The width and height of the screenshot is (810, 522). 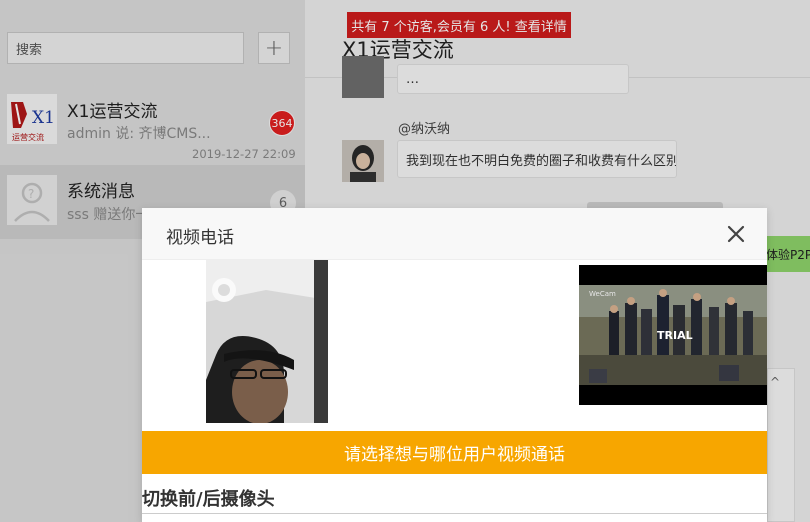 I want to click on remote-video: WeCam TRIAL, so click(x=673, y=335).